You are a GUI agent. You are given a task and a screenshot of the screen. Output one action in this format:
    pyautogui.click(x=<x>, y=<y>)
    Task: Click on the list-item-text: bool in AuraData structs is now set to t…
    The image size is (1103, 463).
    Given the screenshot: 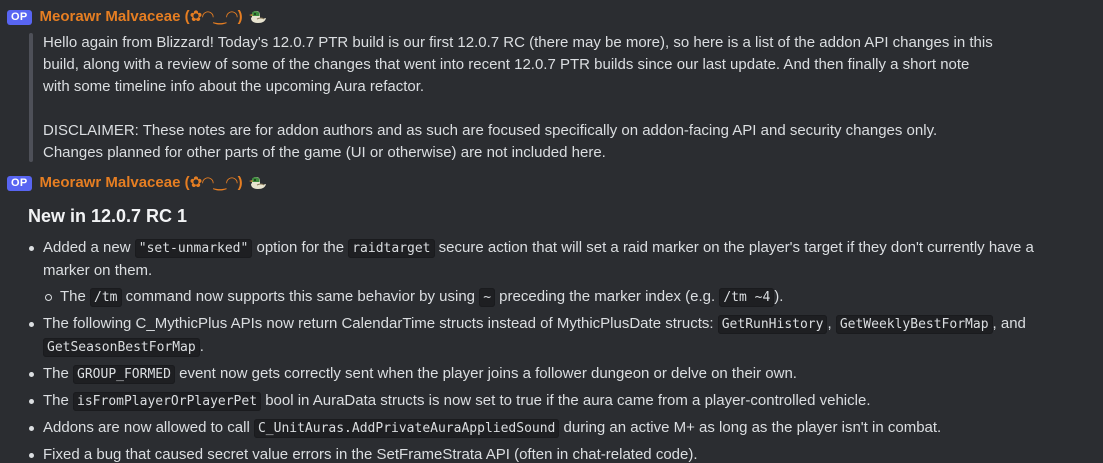 What is the action you would take?
    pyautogui.click(x=566, y=400)
    